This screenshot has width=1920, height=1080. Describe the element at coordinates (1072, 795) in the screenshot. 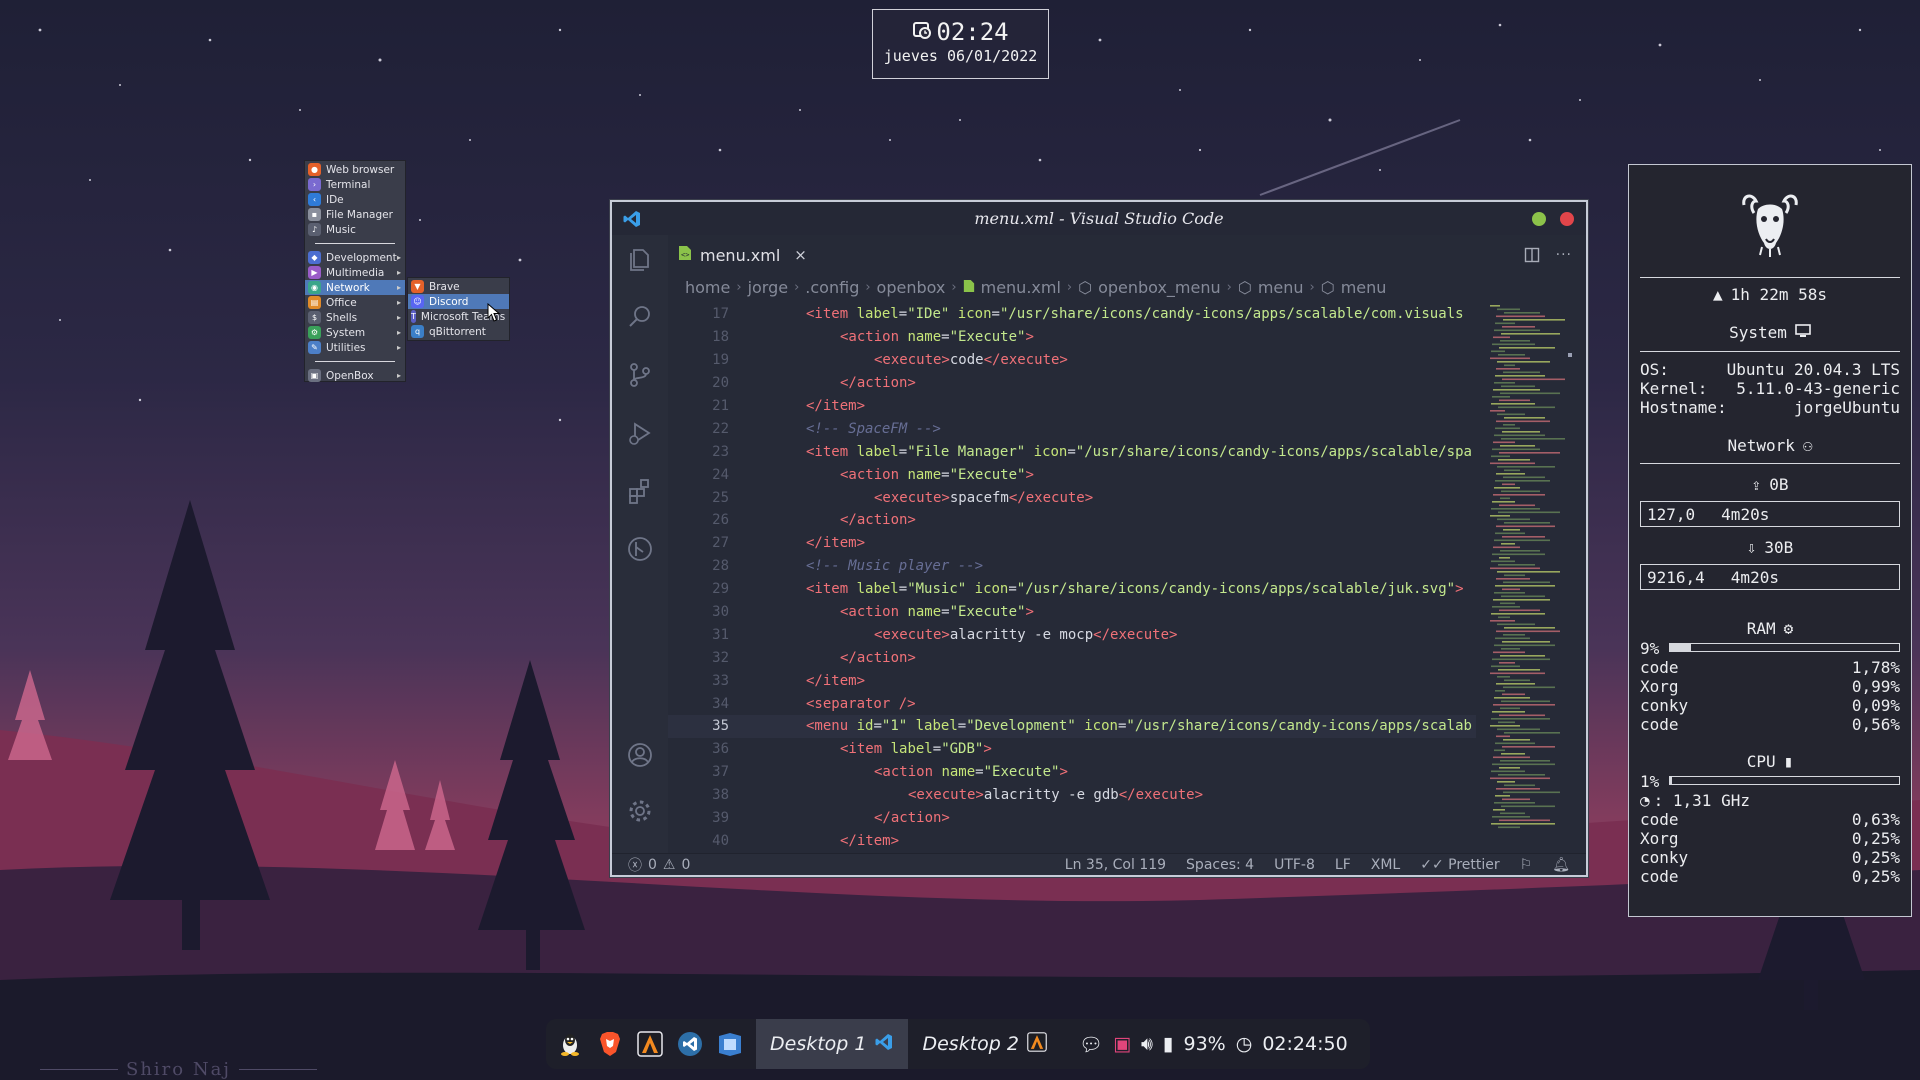

I see `code-line: 38 <execute>alacritty -e gdb</execute>` at that location.